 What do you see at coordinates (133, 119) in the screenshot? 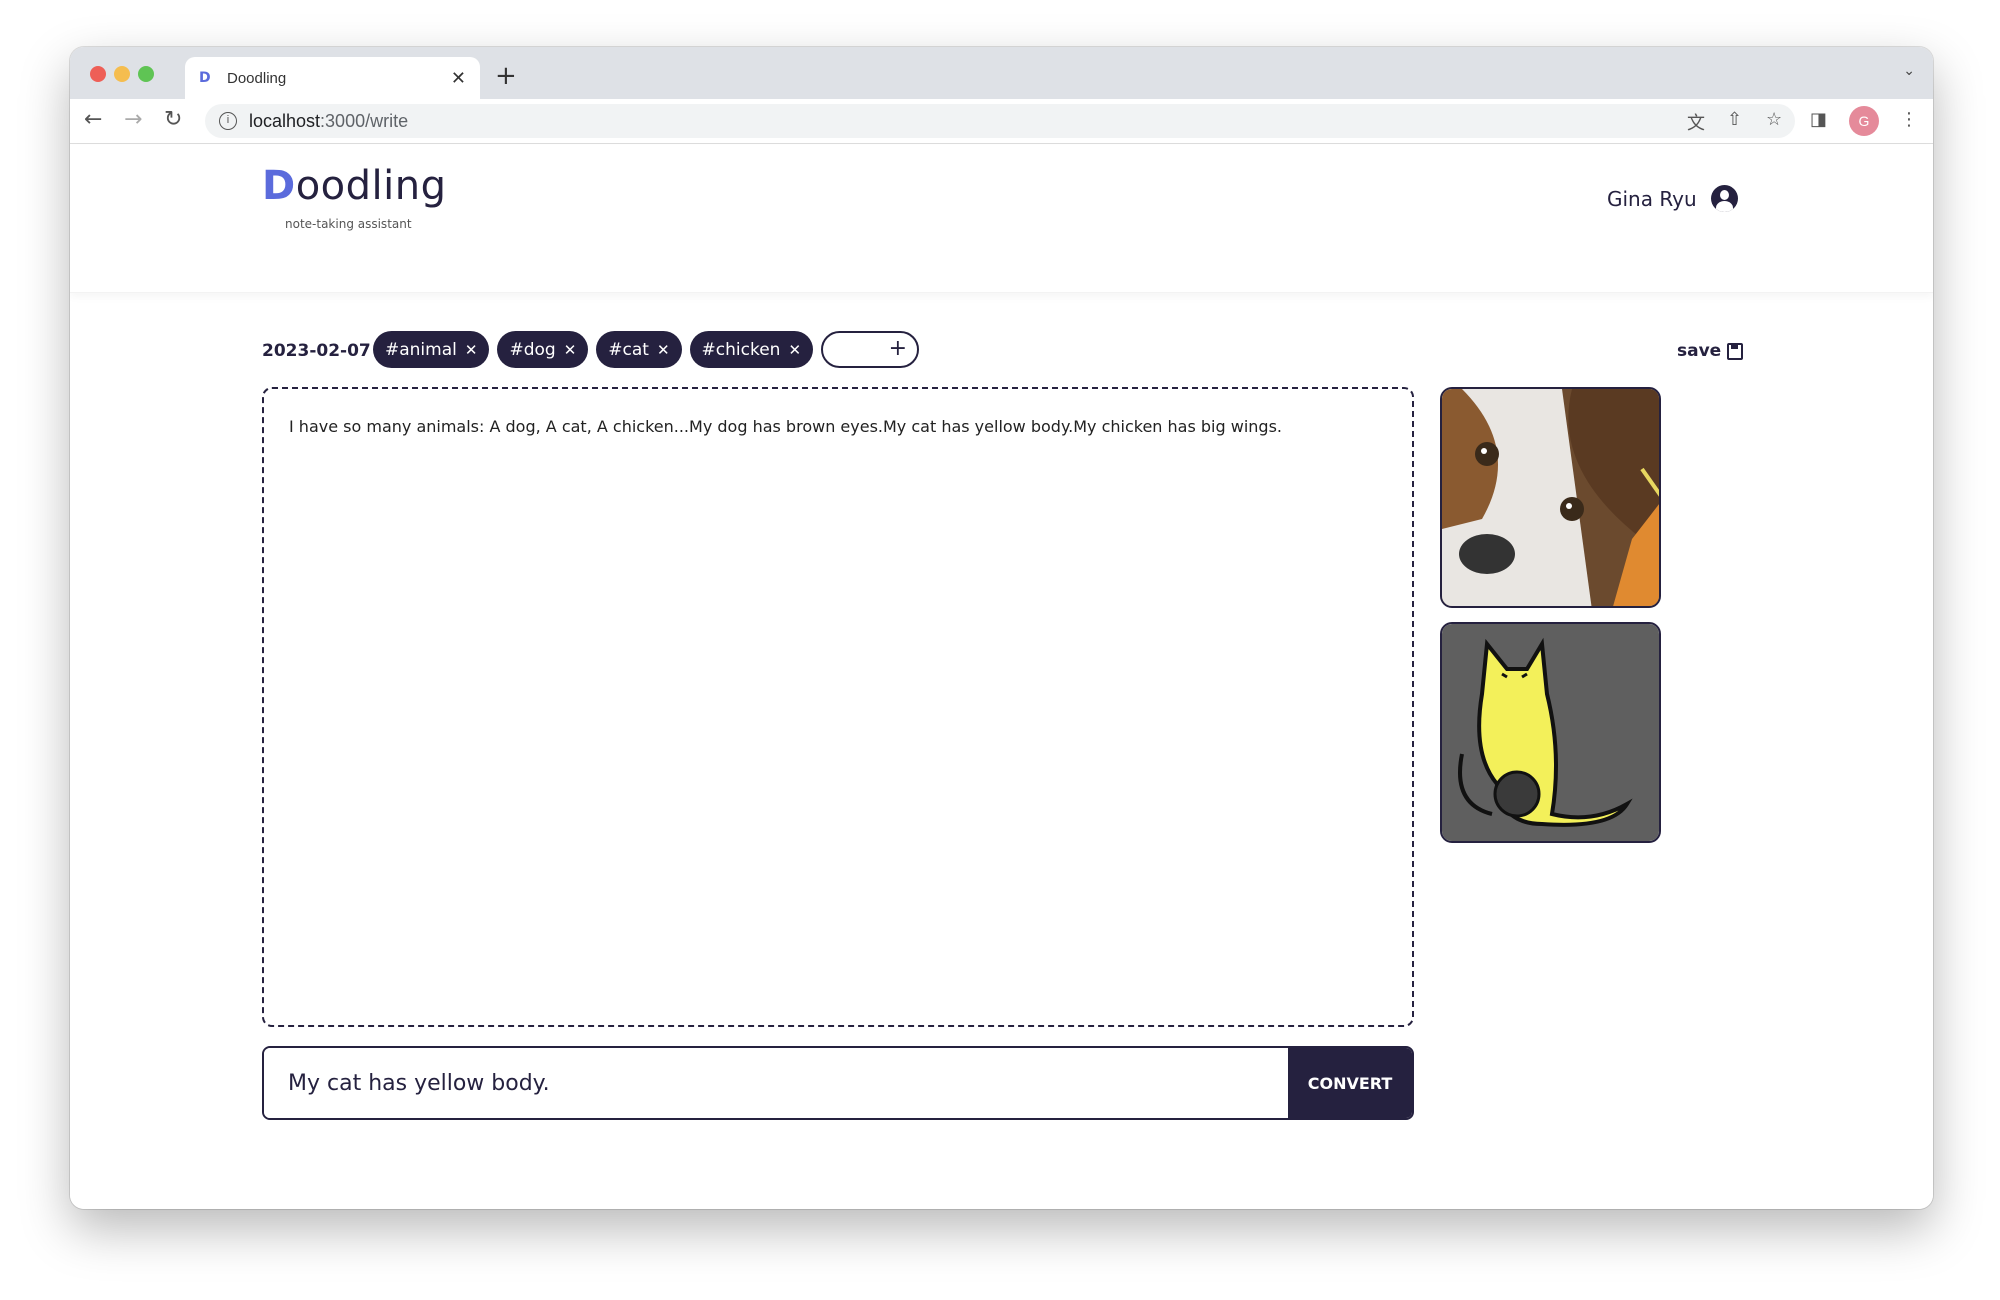
I see `forward-icon: →` at bounding box center [133, 119].